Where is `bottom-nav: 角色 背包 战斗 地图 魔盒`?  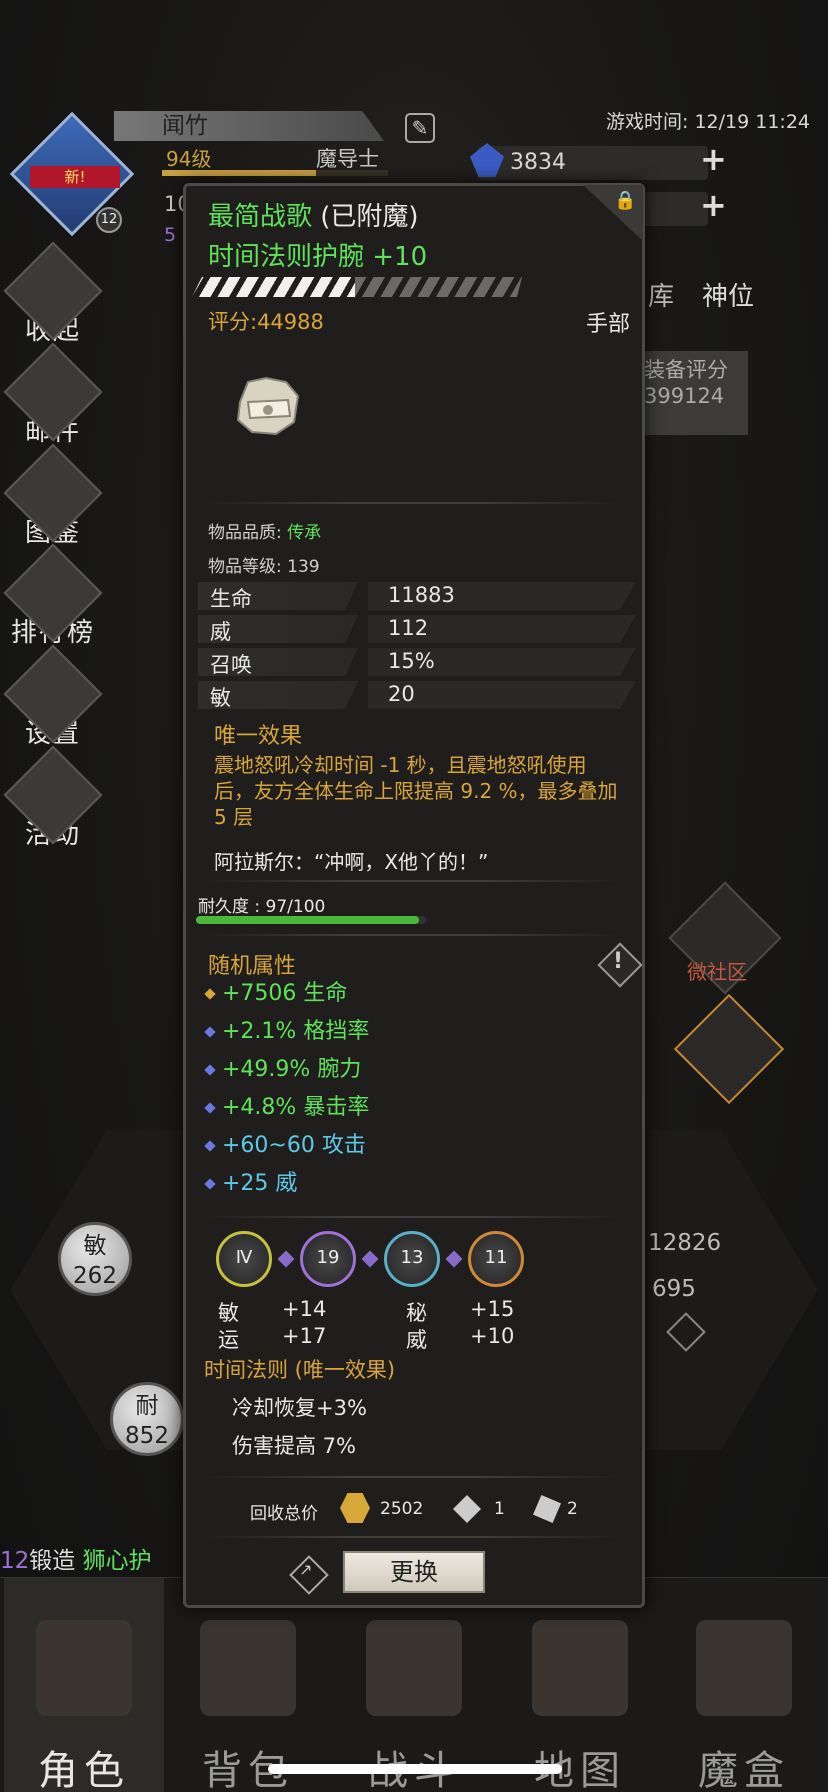
bottom-nav: 角色 背包 战斗 地图 魔盒 is located at coordinates (414, 1684).